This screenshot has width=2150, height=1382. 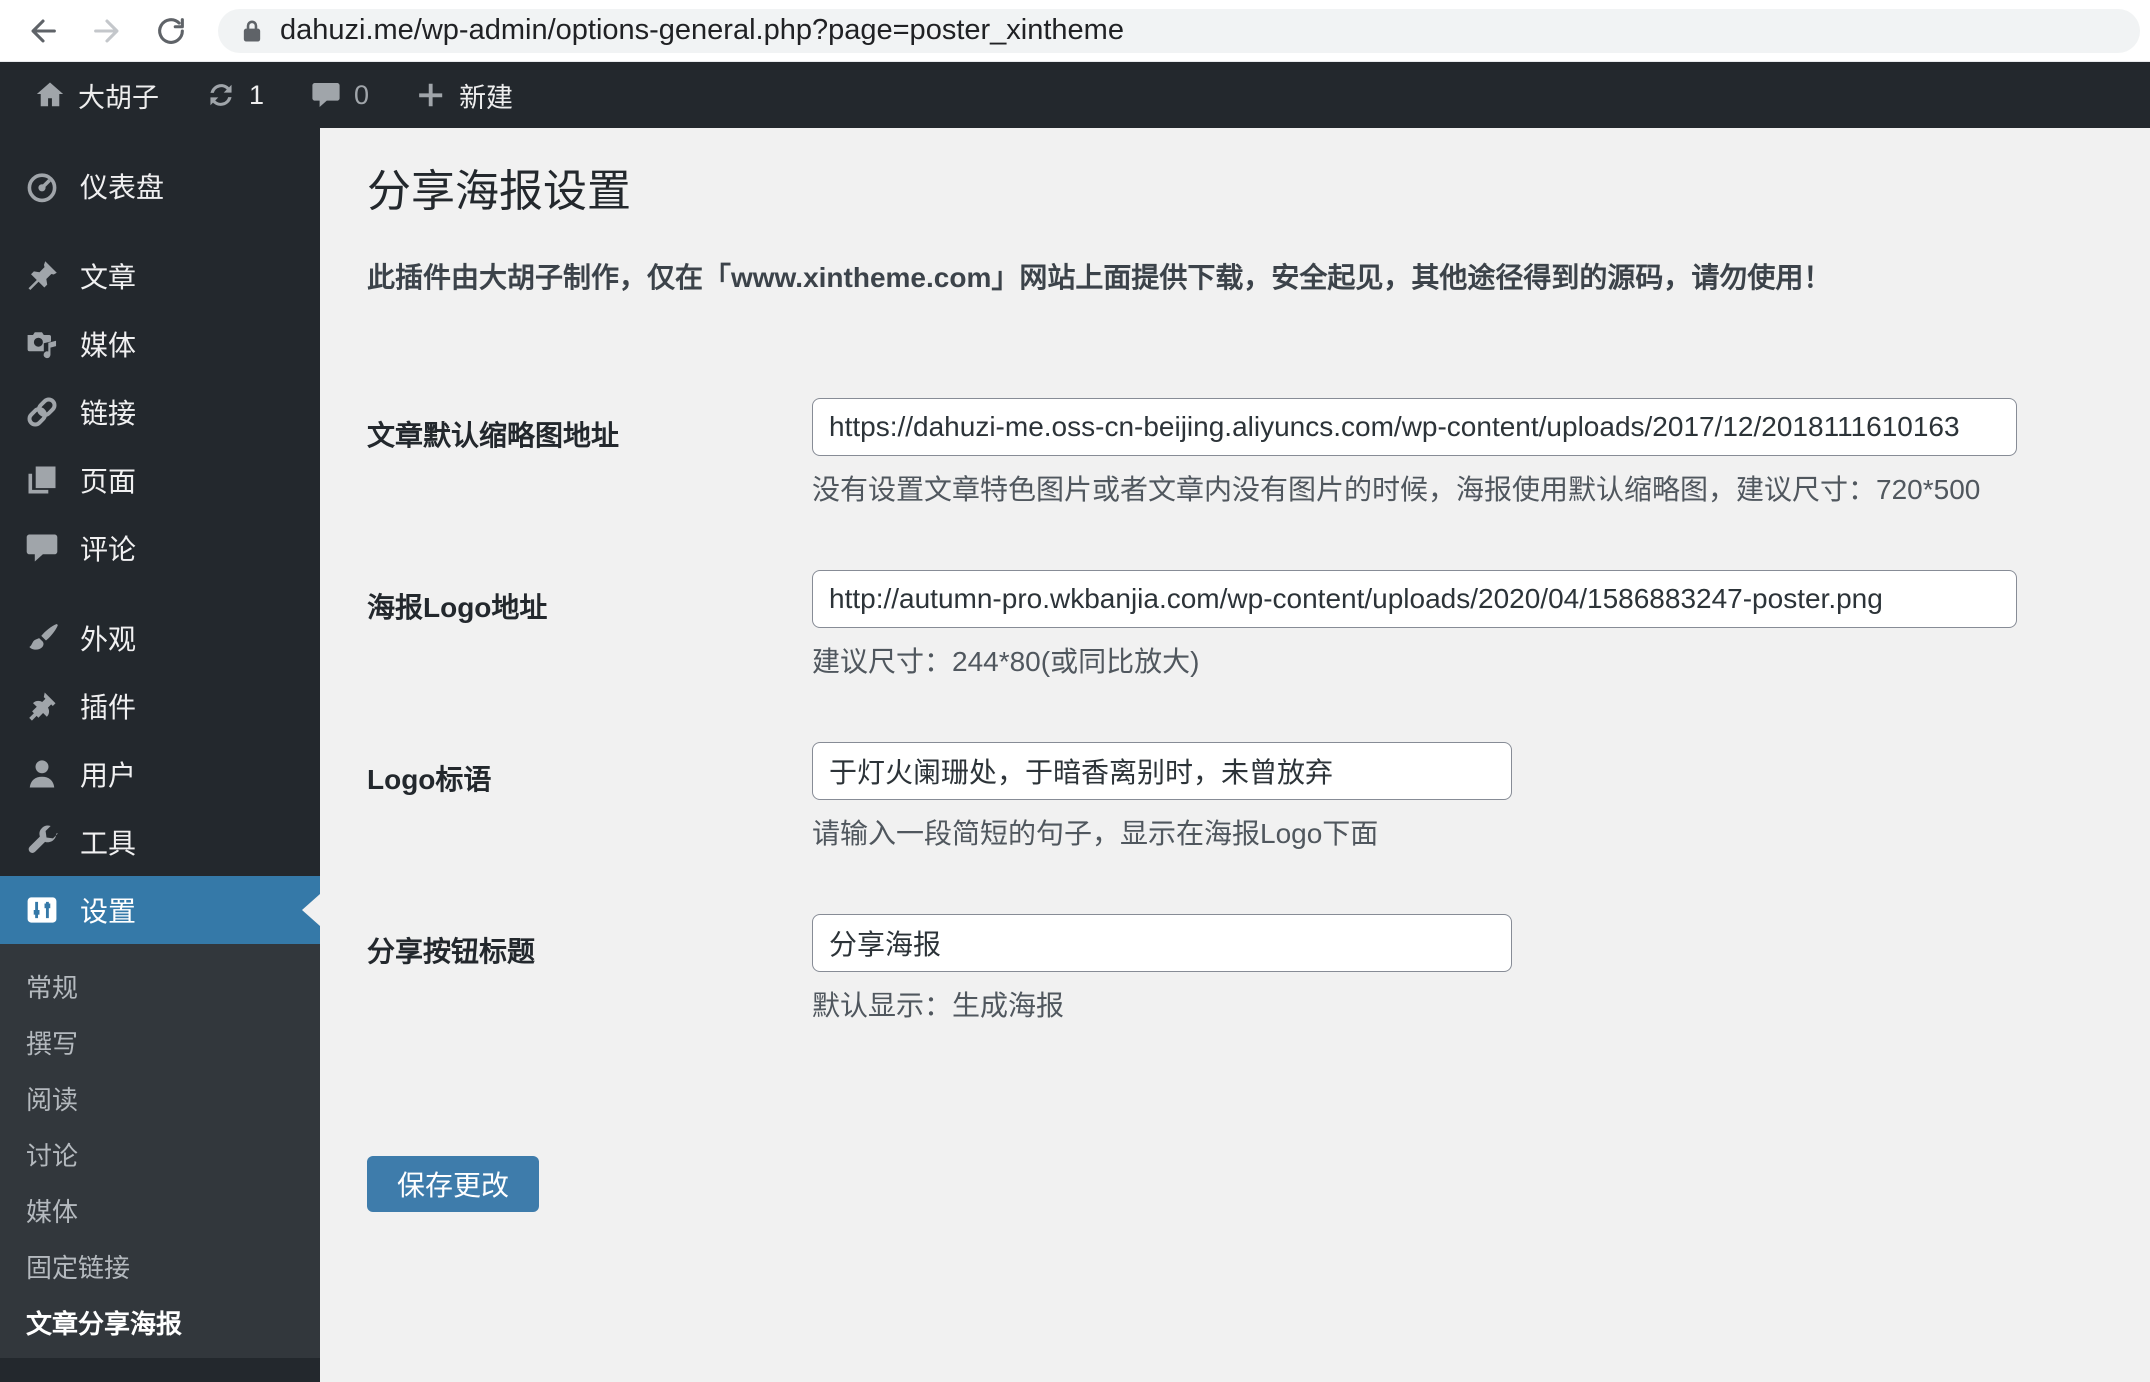 I want to click on submenu-item-permalinks: 固定链接, so click(x=160, y=1268).